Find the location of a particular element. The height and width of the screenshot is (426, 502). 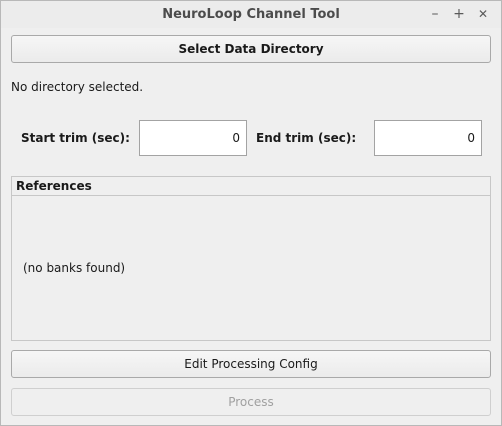

end-trim-label: End trim (sec): is located at coordinates (306, 138).